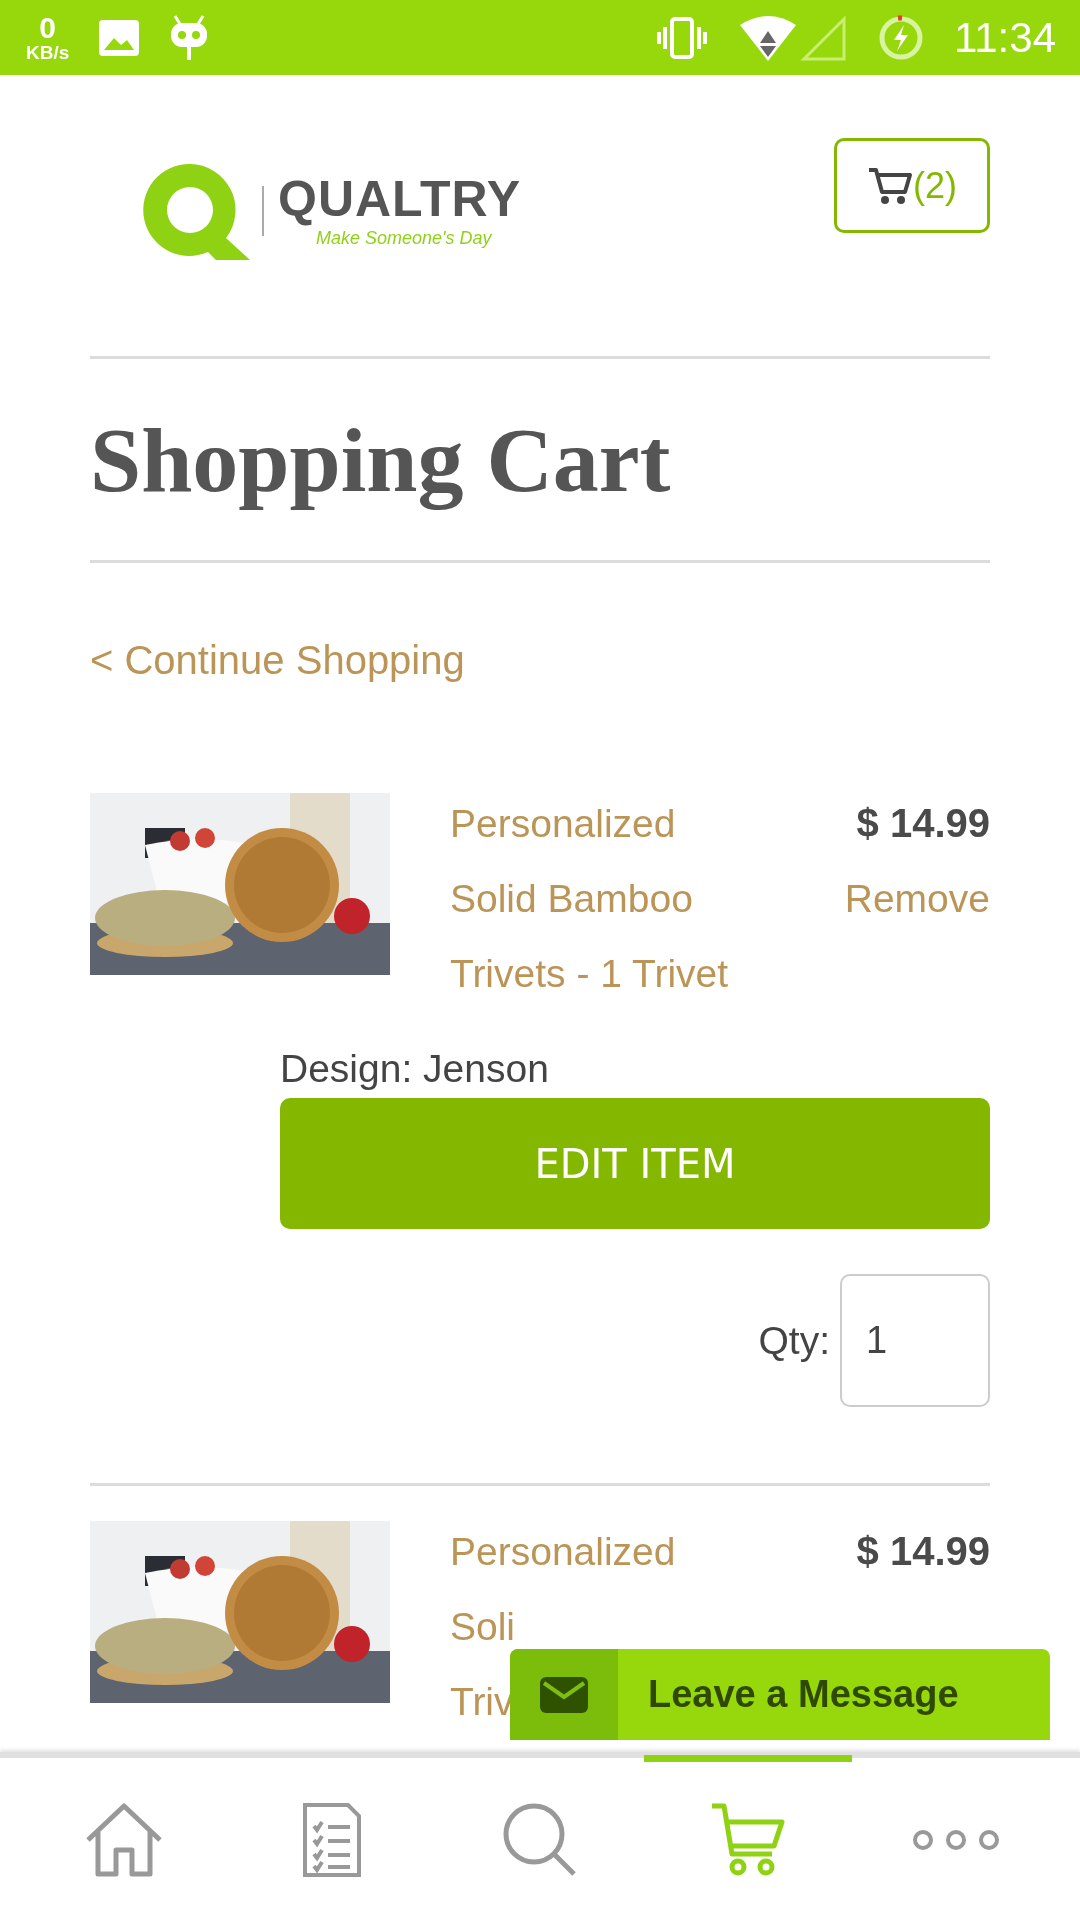  What do you see at coordinates (47, 28) in the screenshot?
I see `network-speed-value: 0` at bounding box center [47, 28].